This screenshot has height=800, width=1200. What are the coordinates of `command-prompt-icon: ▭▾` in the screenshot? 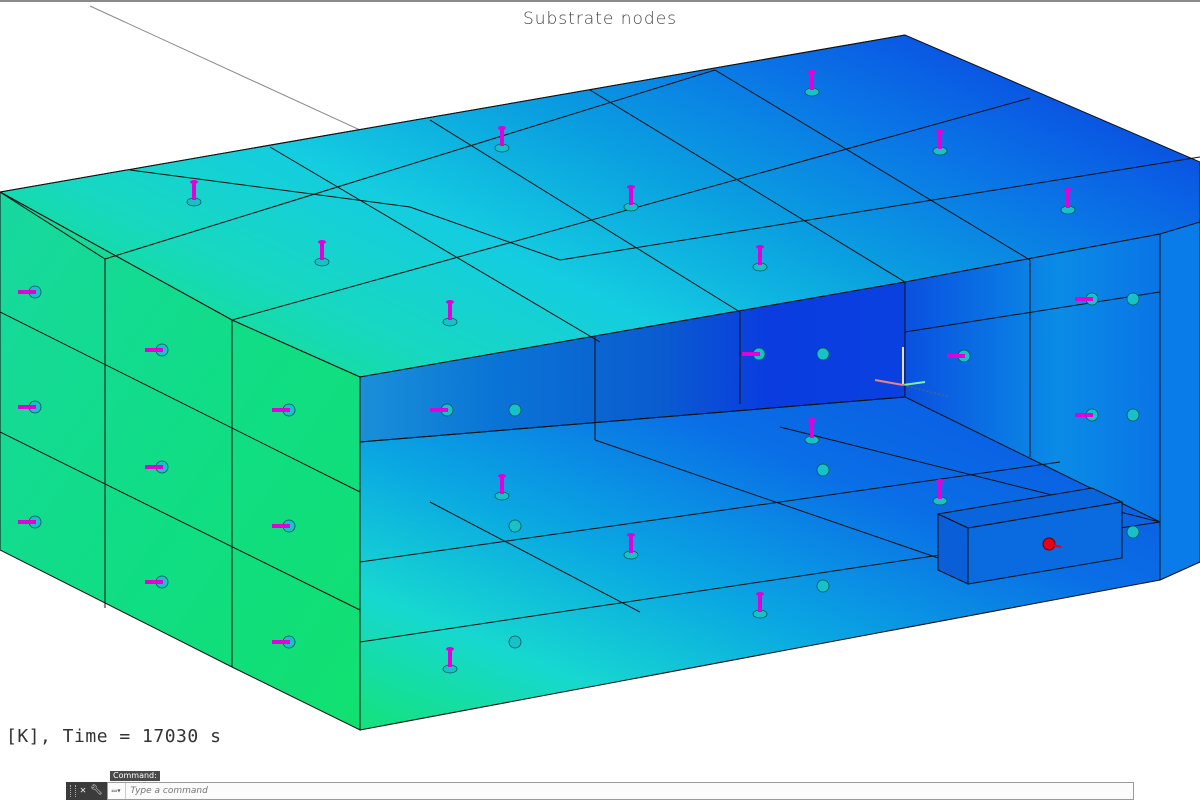 It's located at (117, 791).